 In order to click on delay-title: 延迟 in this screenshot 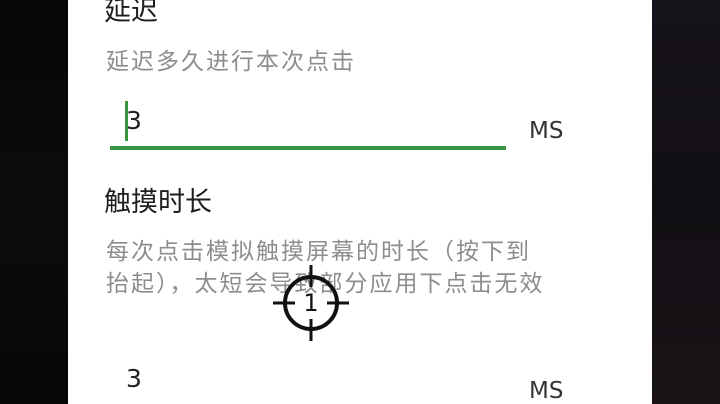, I will do `click(131, 13)`.